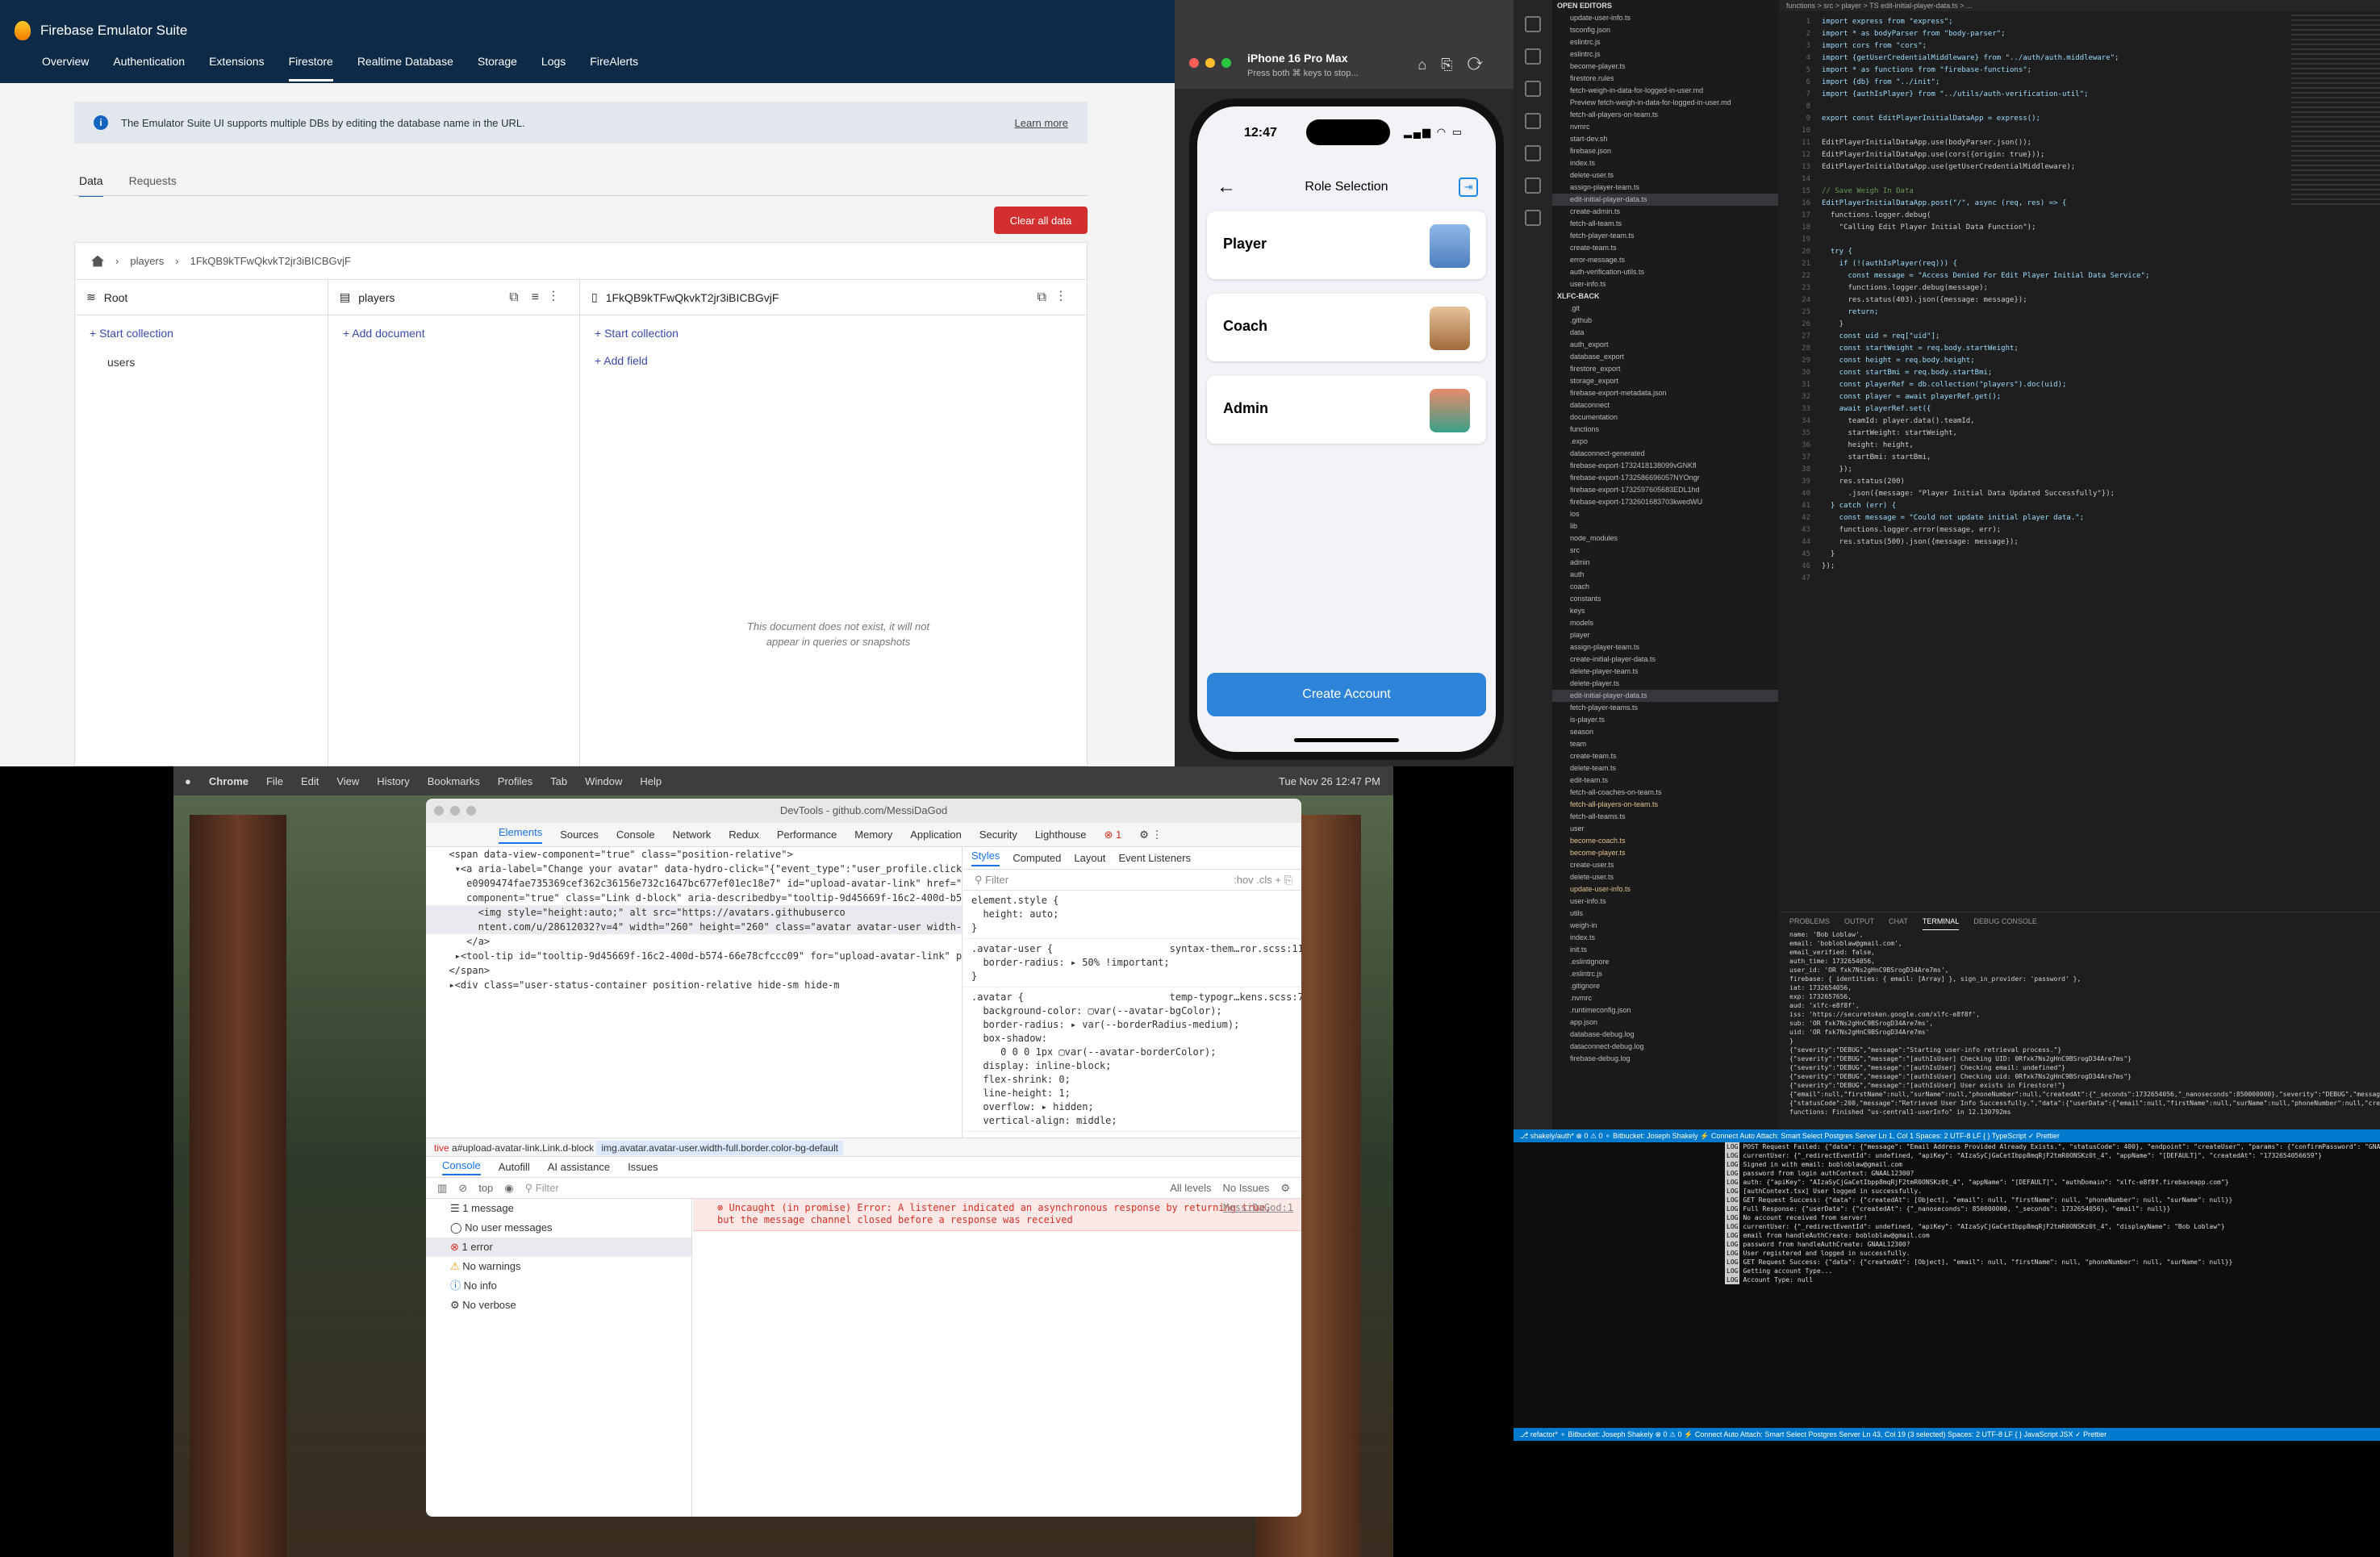 The image size is (2380, 1557). I want to click on tab-issues: Issues, so click(643, 1167).